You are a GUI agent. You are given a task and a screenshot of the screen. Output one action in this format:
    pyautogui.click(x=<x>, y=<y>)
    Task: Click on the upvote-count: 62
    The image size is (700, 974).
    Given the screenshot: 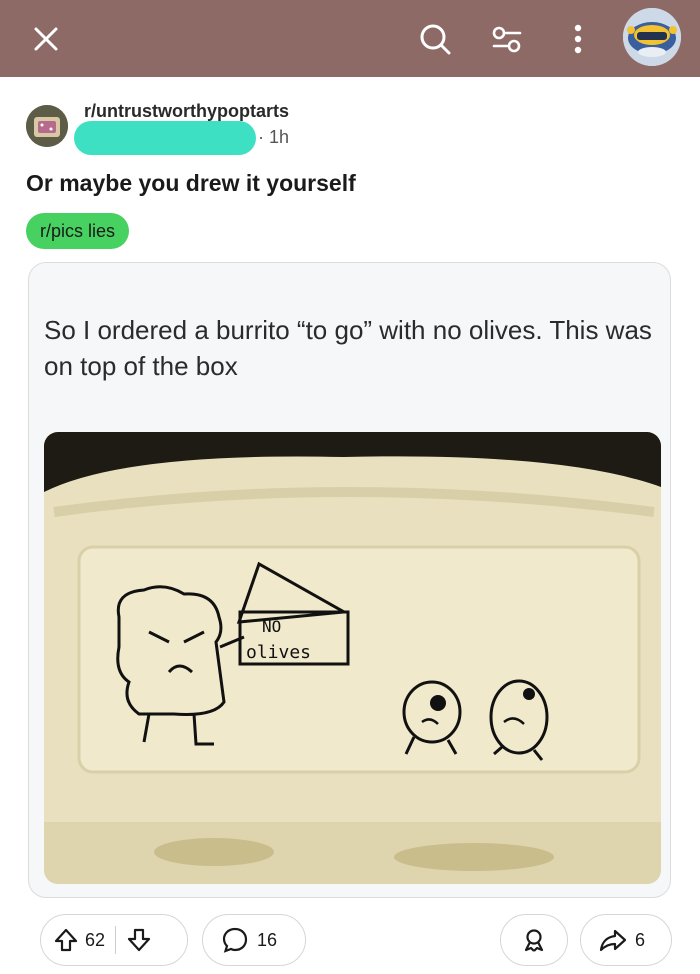 What is the action you would take?
    pyautogui.click(x=95, y=939)
    